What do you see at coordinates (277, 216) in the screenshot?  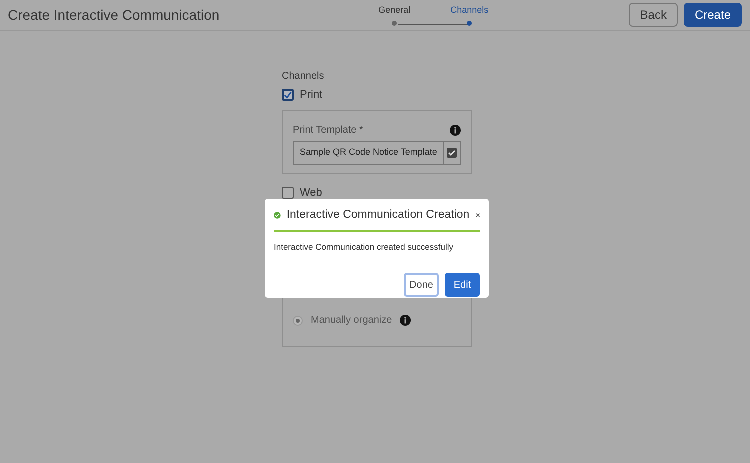 I see `success-icon` at bounding box center [277, 216].